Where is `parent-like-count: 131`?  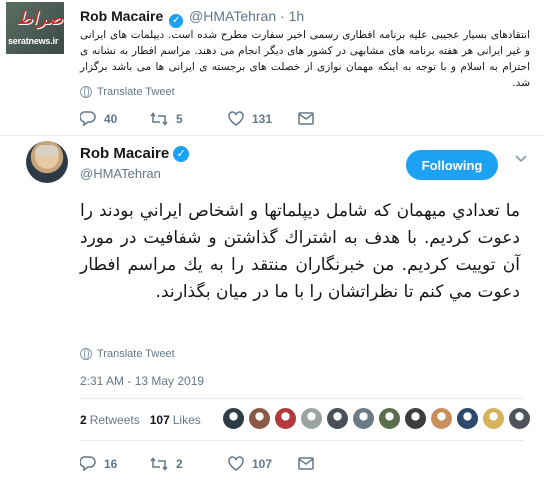 parent-like-count: 131 is located at coordinates (262, 118).